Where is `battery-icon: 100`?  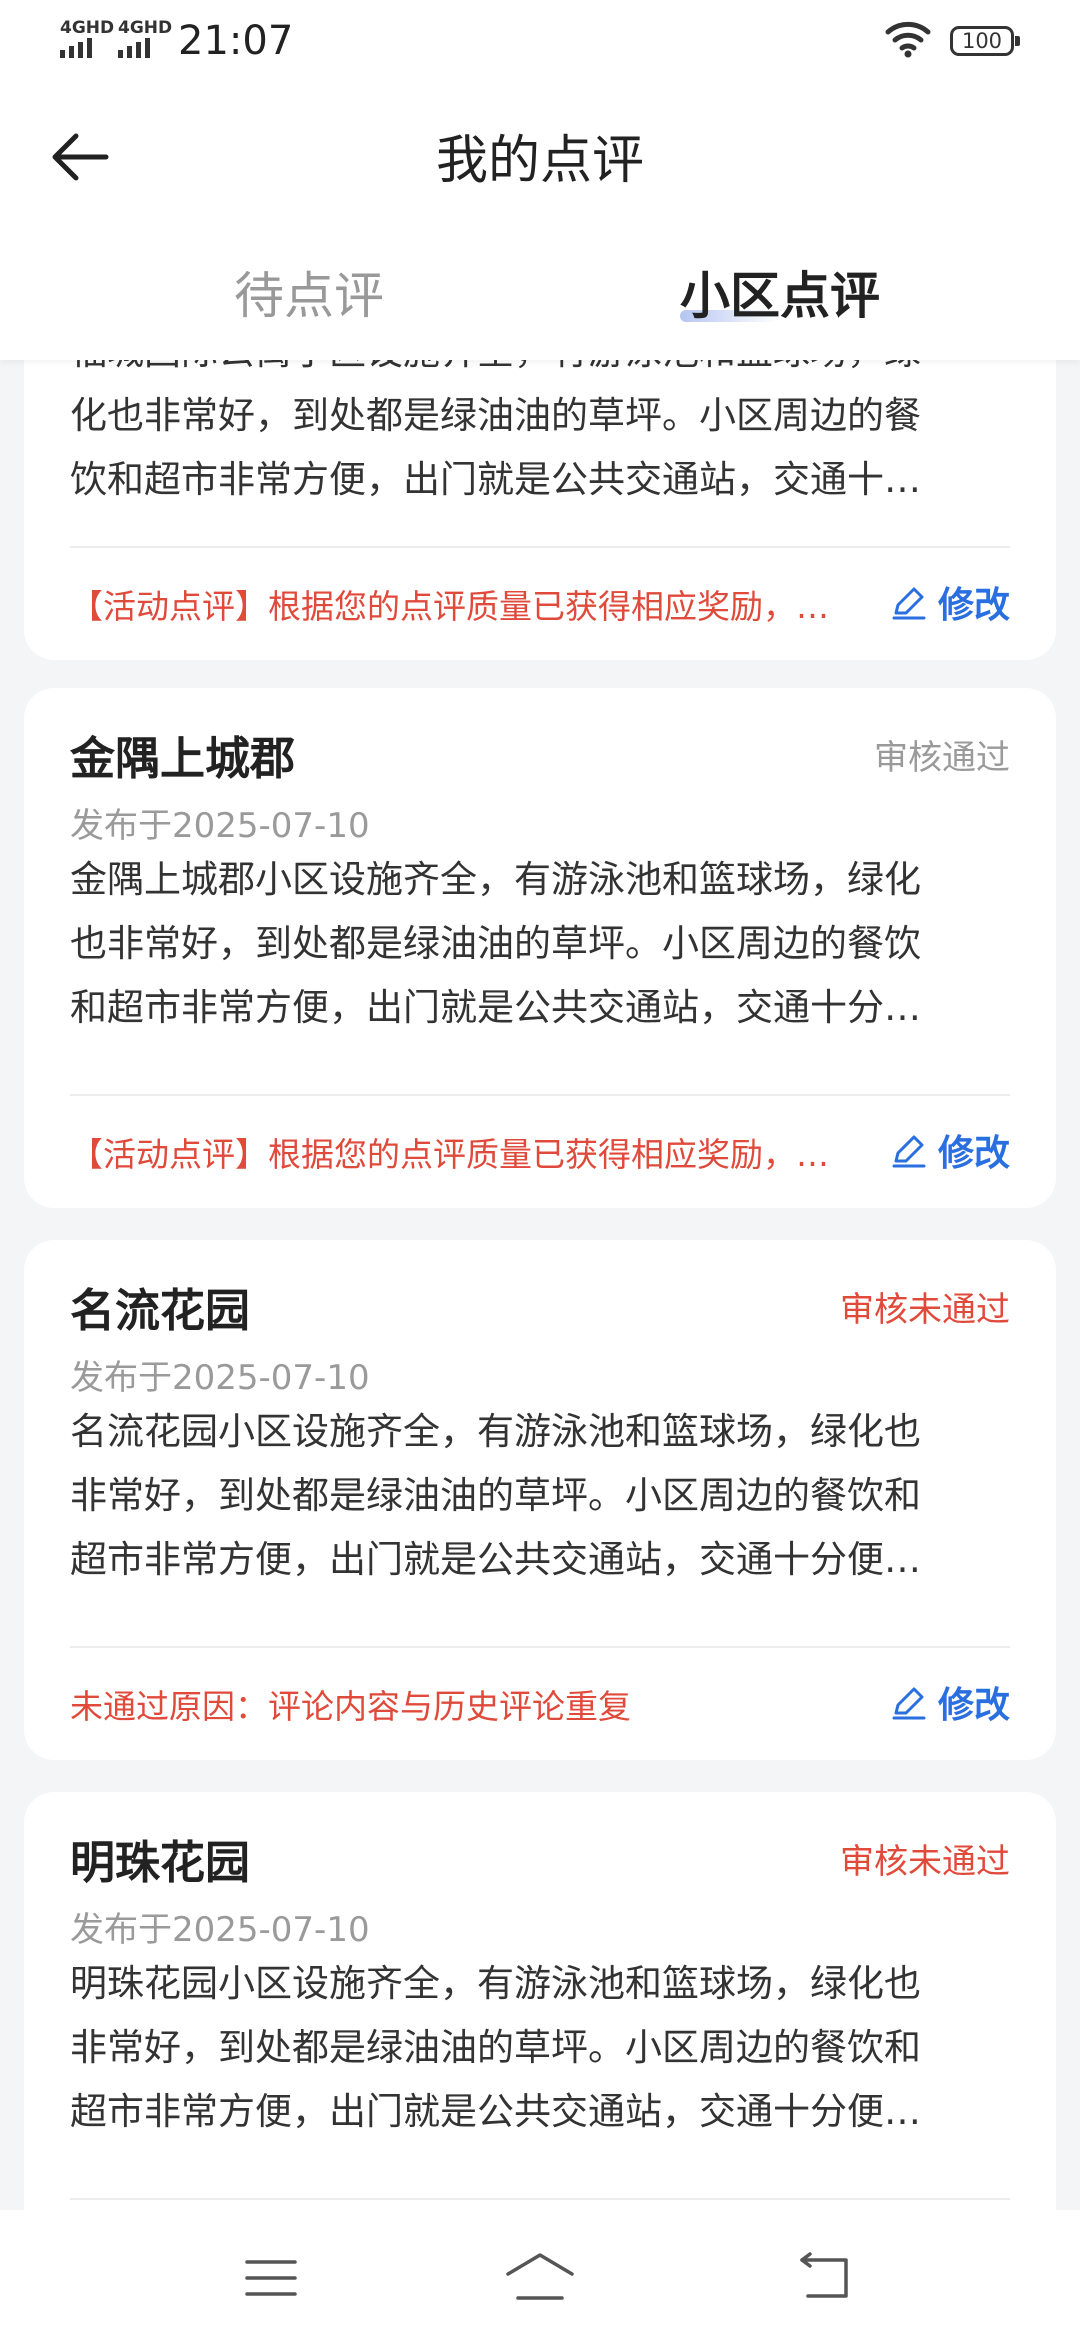
battery-icon: 100 is located at coordinates (985, 41).